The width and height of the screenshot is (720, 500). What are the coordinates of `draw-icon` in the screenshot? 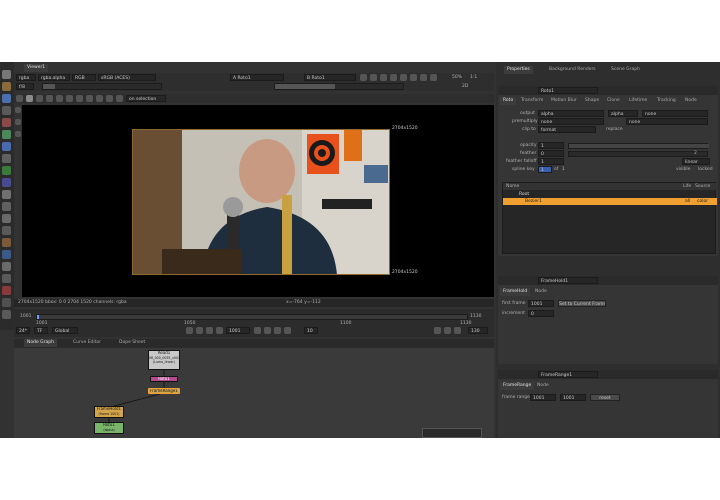 It's located at (6, 110).